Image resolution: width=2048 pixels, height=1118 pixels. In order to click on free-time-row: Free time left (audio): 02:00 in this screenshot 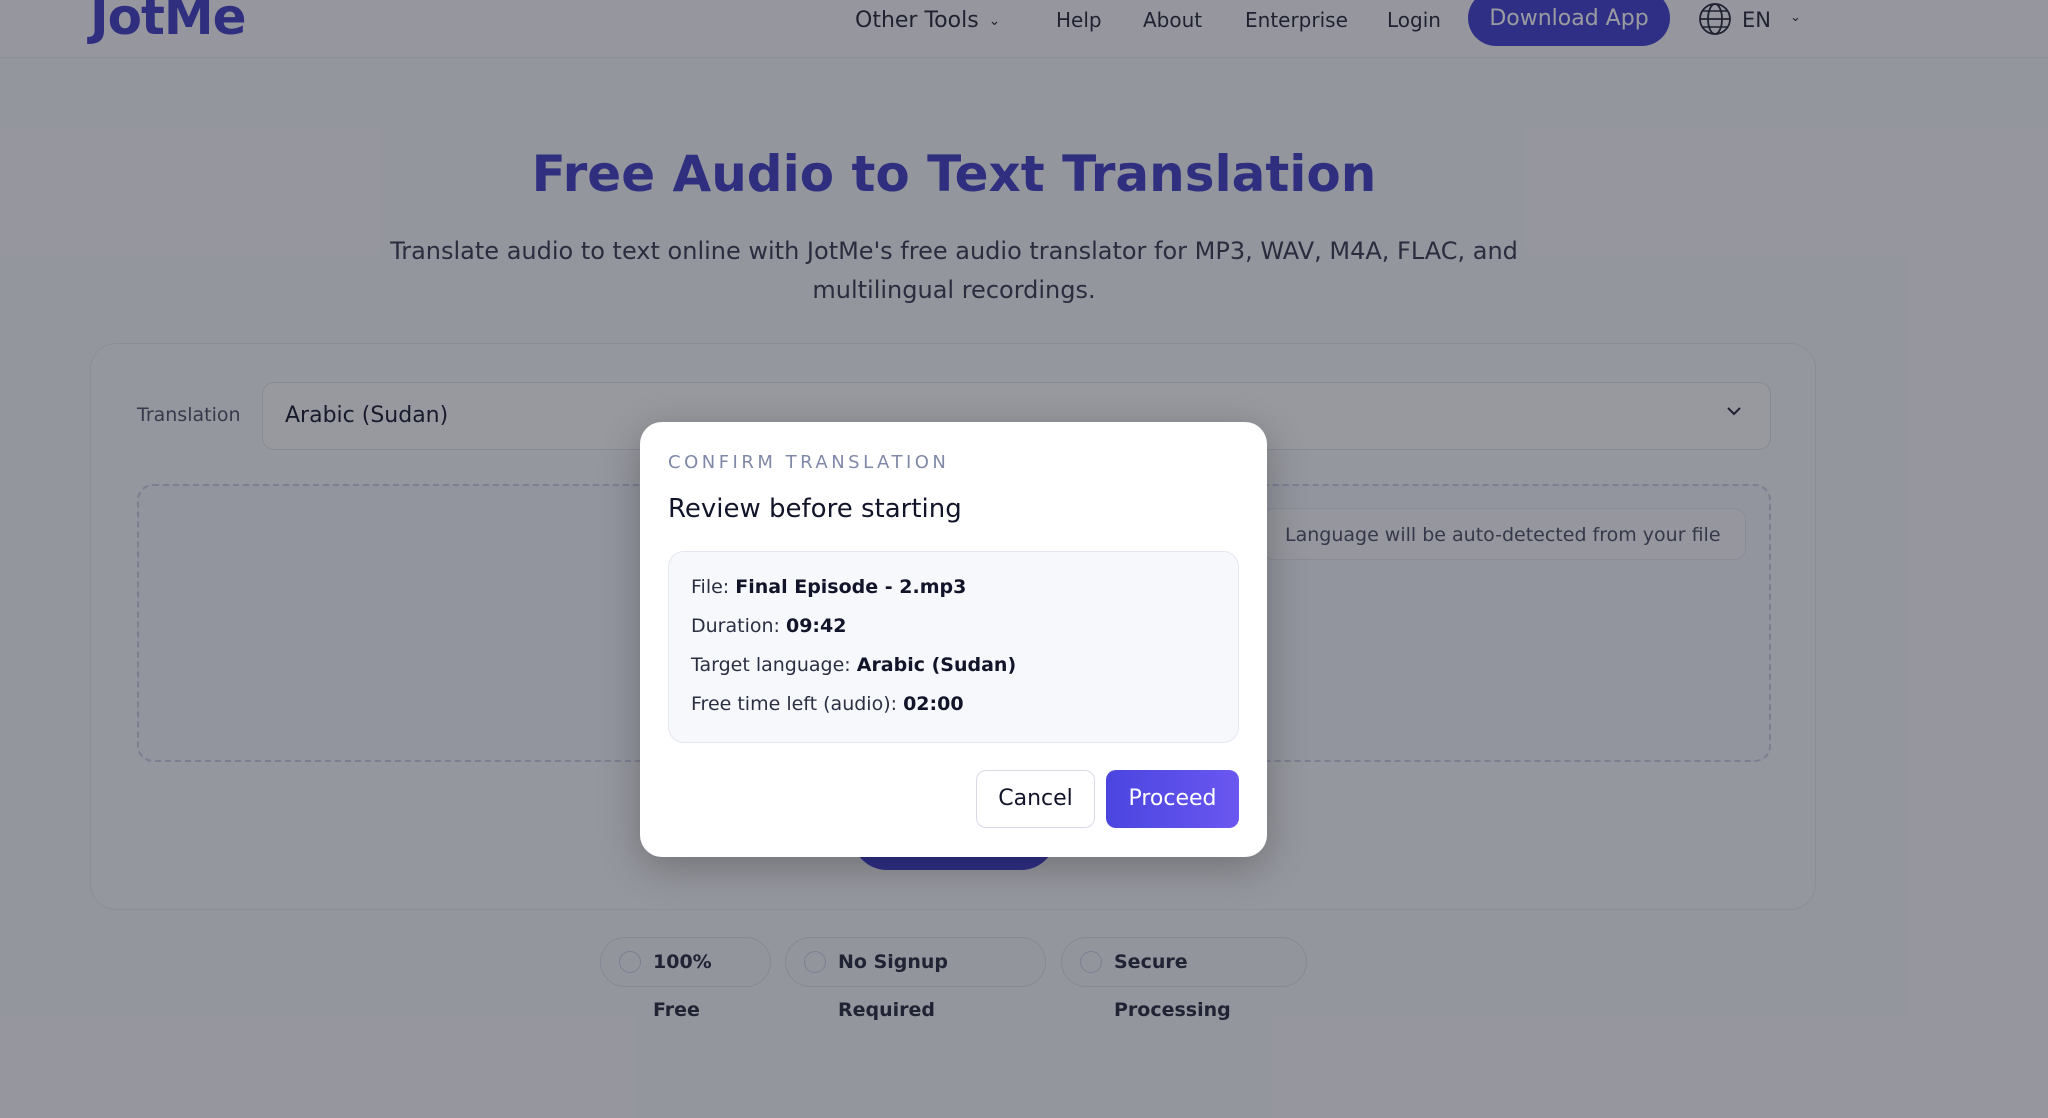, I will do `click(827, 704)`.